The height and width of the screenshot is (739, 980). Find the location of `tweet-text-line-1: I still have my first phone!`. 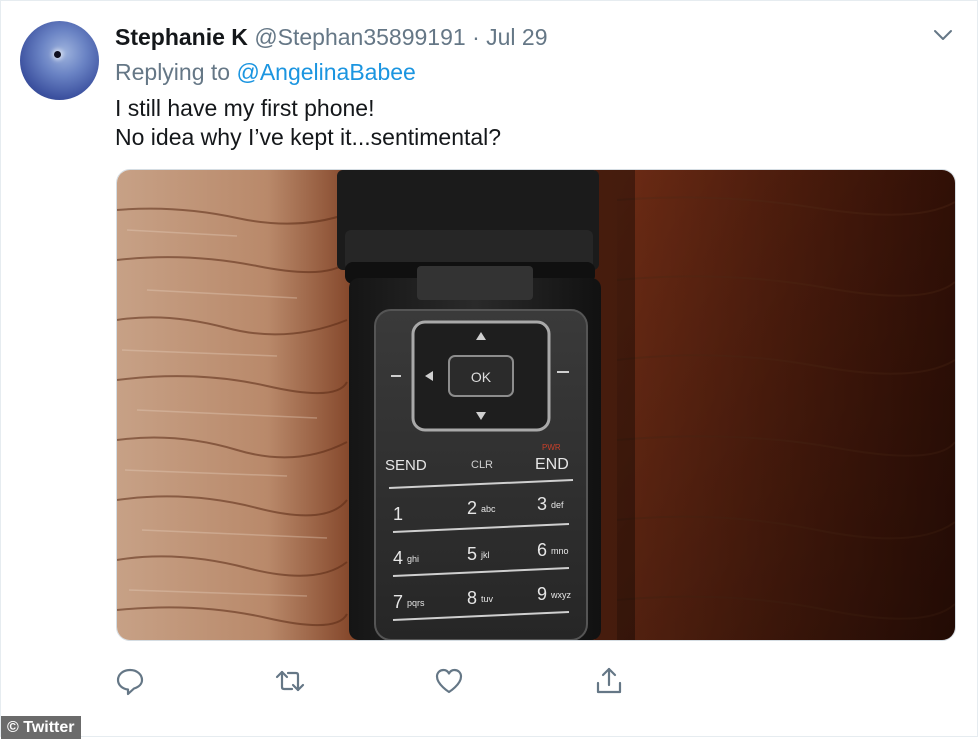

tweet-text-line-1: I still have my first phone! is located at coordinates (245, 108).